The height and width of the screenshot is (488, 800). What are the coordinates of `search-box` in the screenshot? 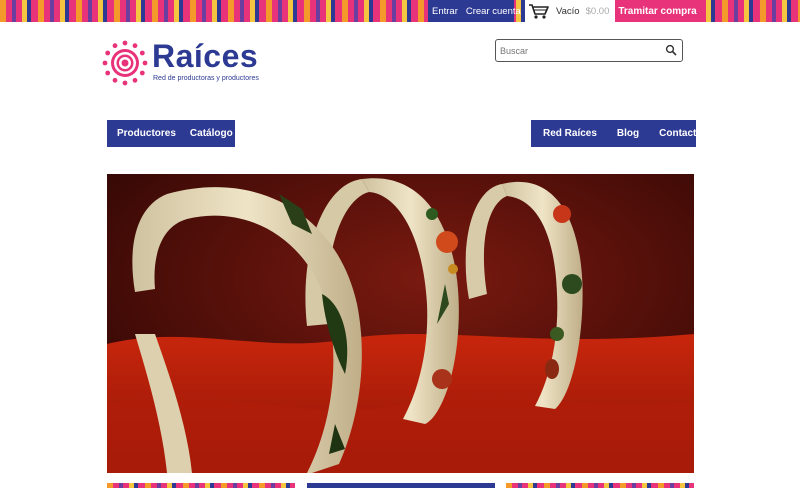 It's located at (589, 50).